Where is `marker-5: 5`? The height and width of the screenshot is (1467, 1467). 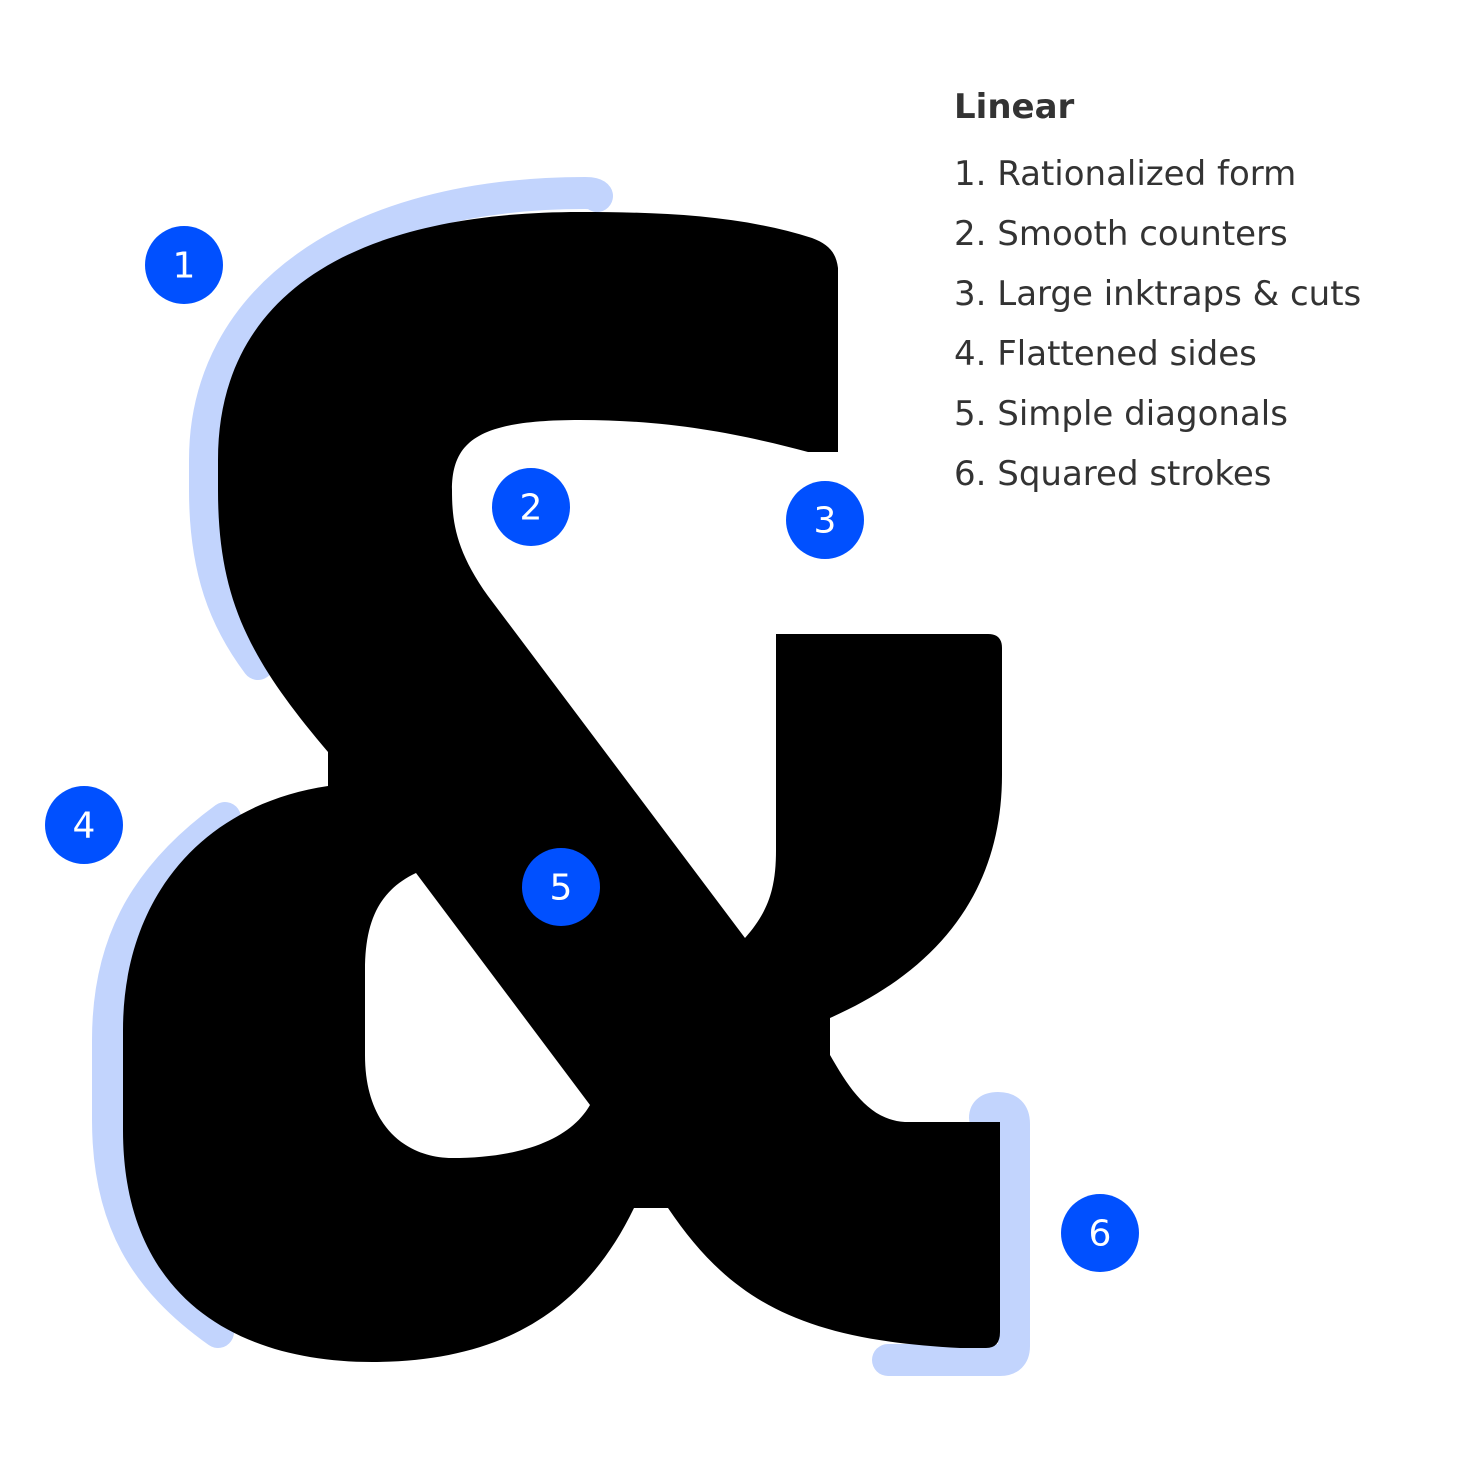
marker-5: 5 is located at coordinates (561, 887).